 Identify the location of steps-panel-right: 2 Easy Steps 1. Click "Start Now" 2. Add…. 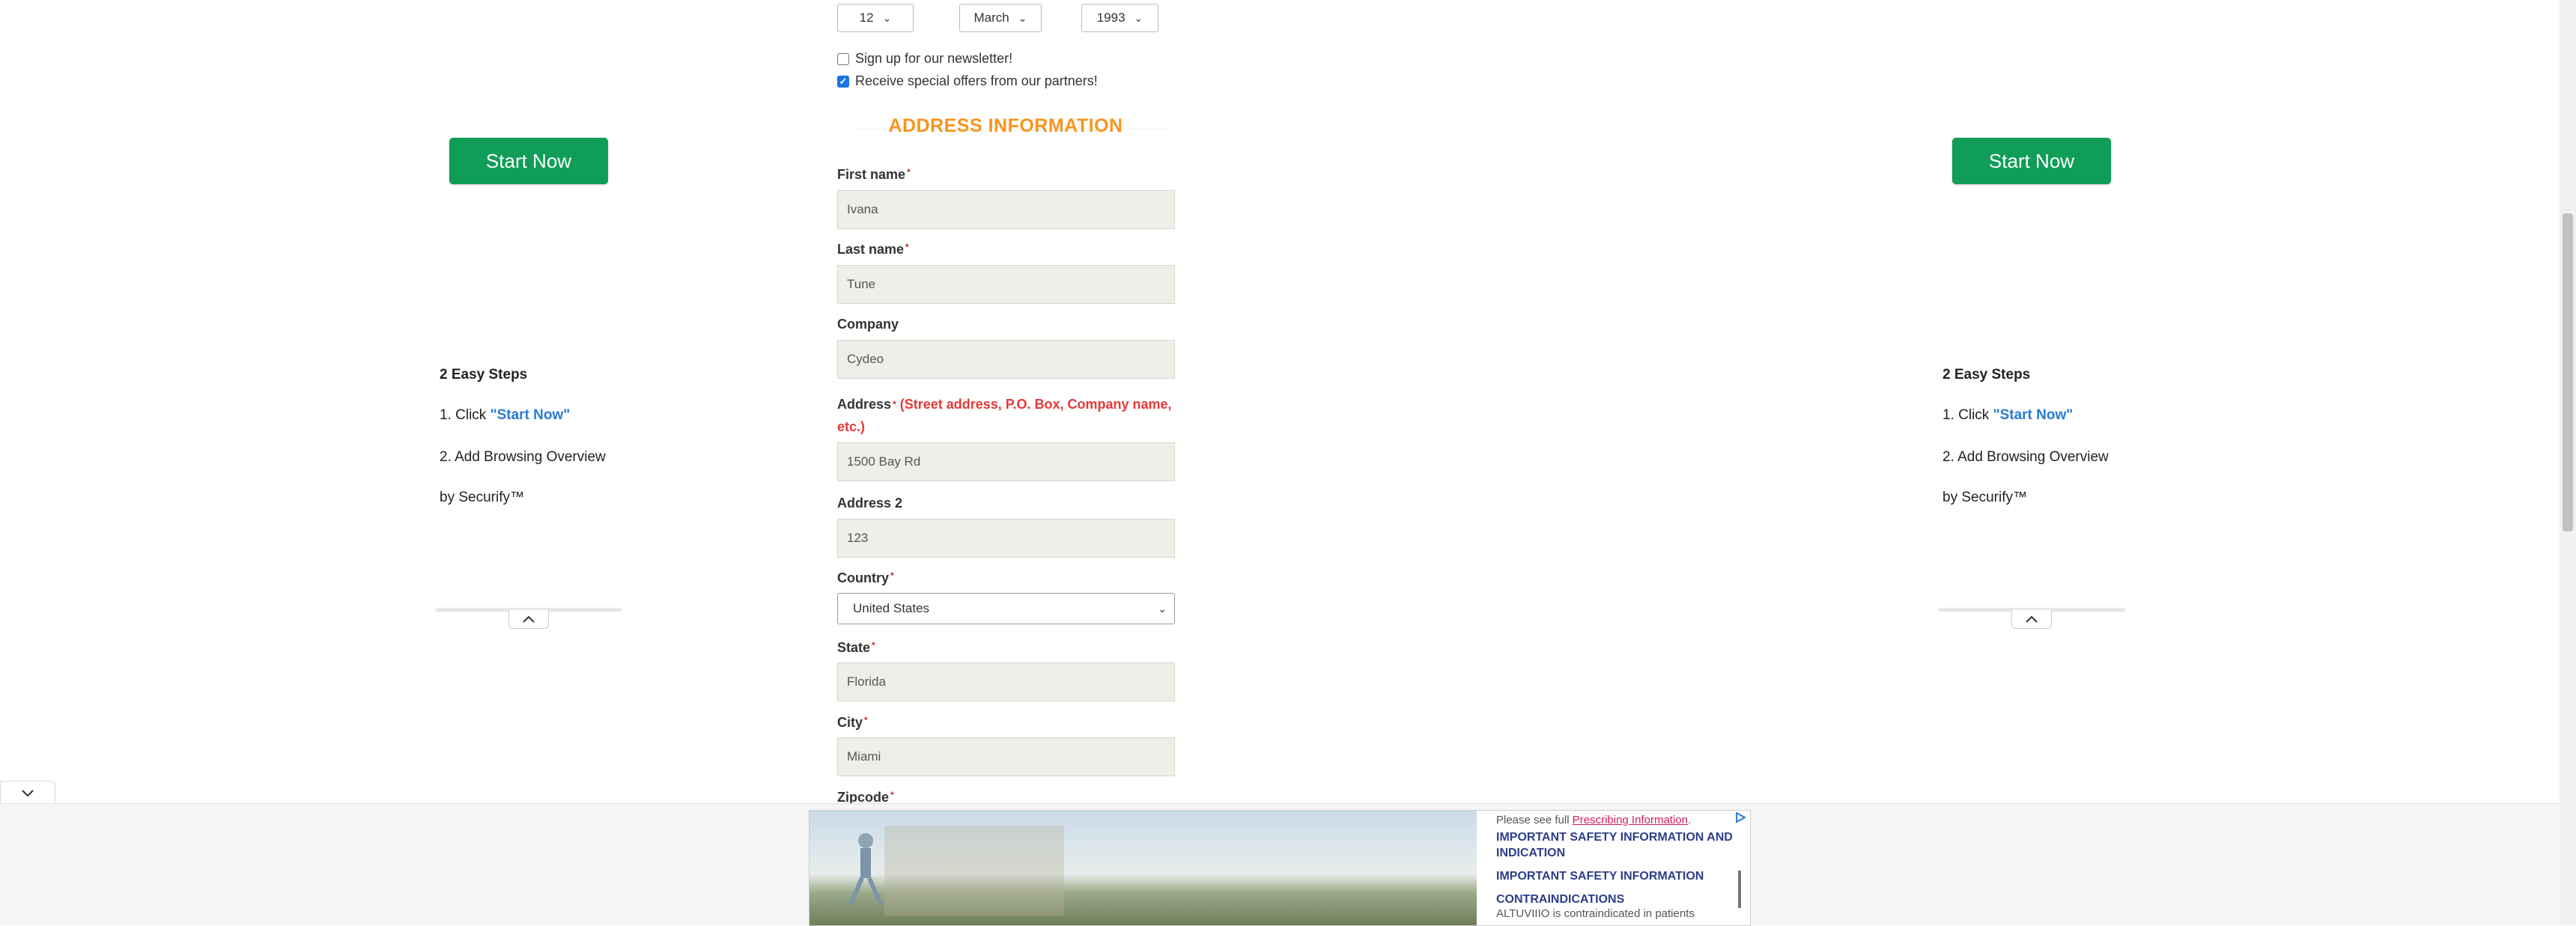
(2039, 449).